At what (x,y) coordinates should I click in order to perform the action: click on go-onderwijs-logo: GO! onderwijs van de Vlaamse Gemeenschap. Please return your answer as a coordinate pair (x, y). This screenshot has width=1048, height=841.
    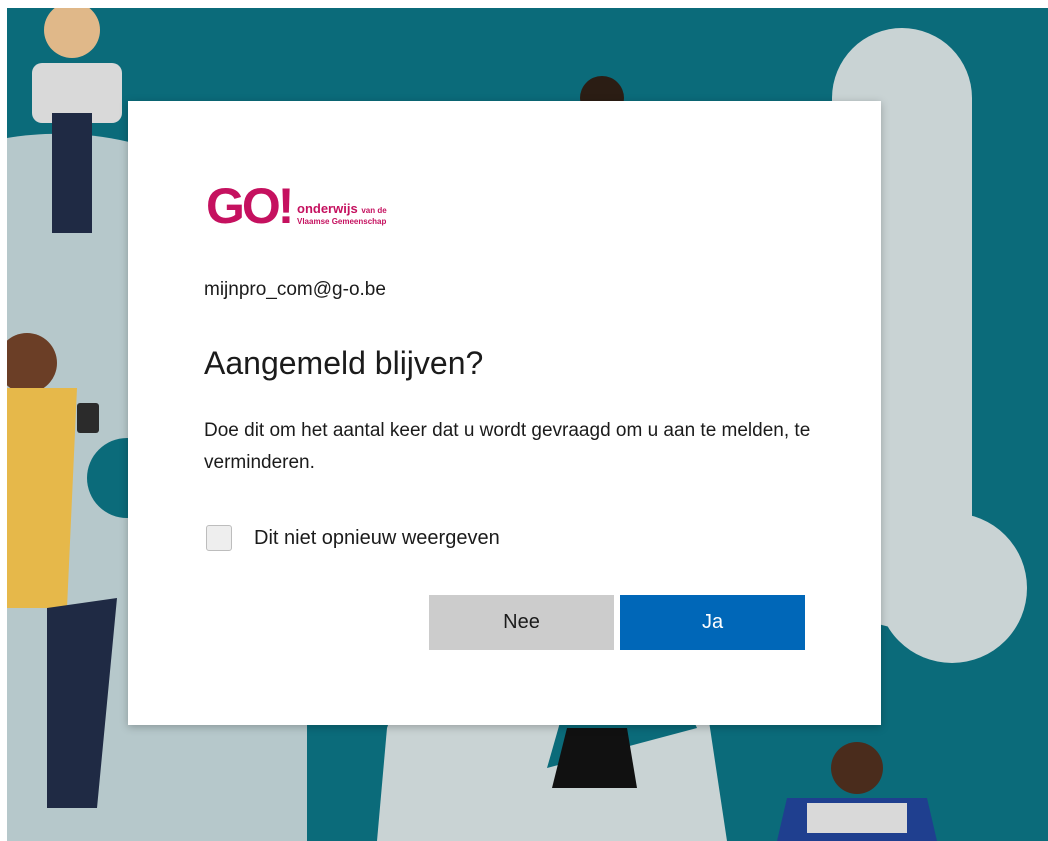
    Looking at the image, I should click on (306, 206).